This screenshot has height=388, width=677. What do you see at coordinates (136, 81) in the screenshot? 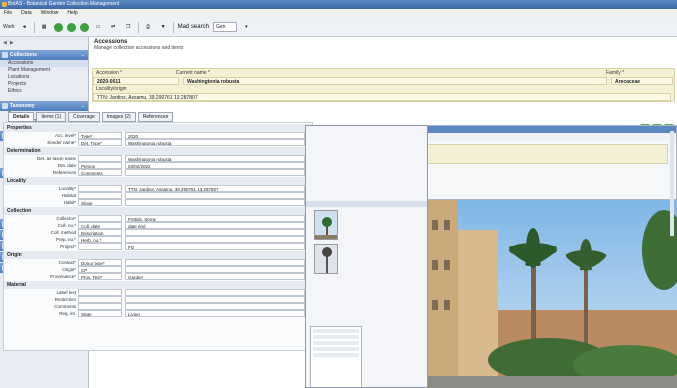
I see `accession-field: 2020-0011` at bounding box center [136, 81].